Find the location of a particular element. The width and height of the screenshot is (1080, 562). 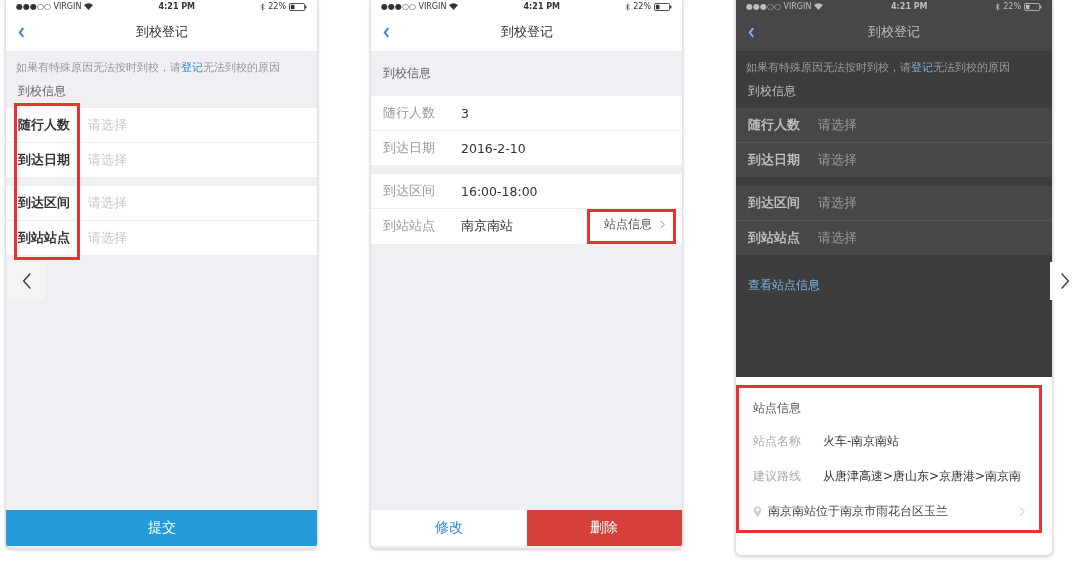

station-info-link: 站点信息 is located at coordinates (631, 226).